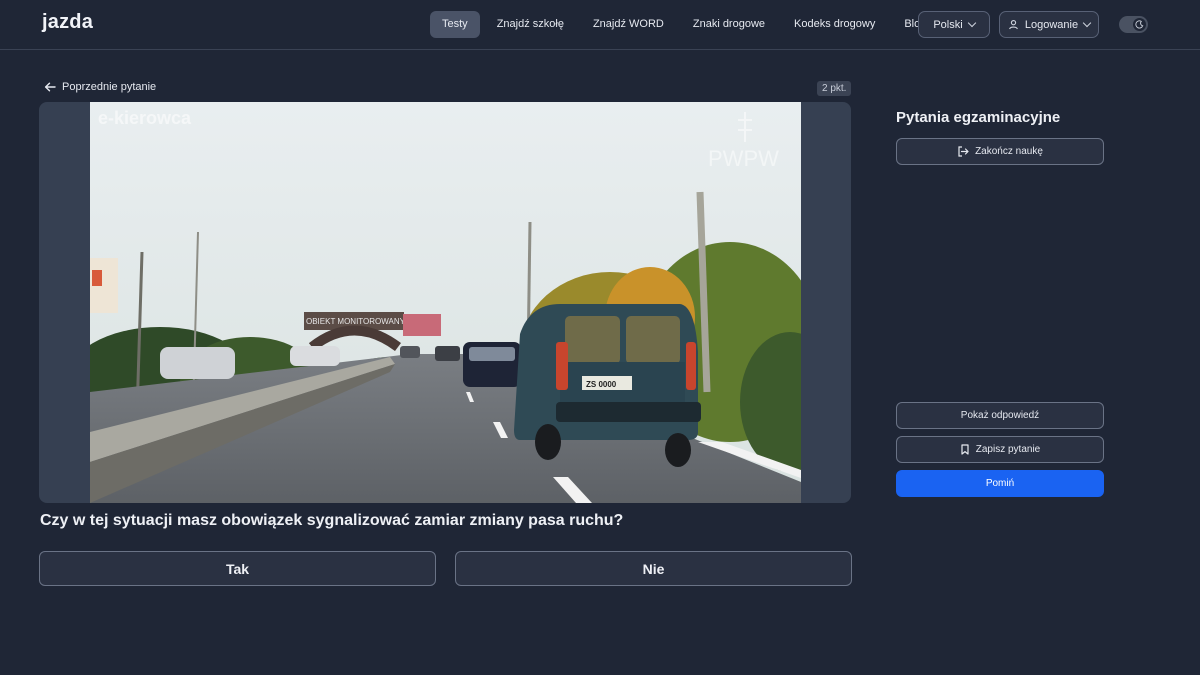 This screenshot has width=1200, height=675. What do you see at coordinates (455, 24) in the screenshot?
I see `nav-item-testy: Testy` at bounding box center [455, 24].